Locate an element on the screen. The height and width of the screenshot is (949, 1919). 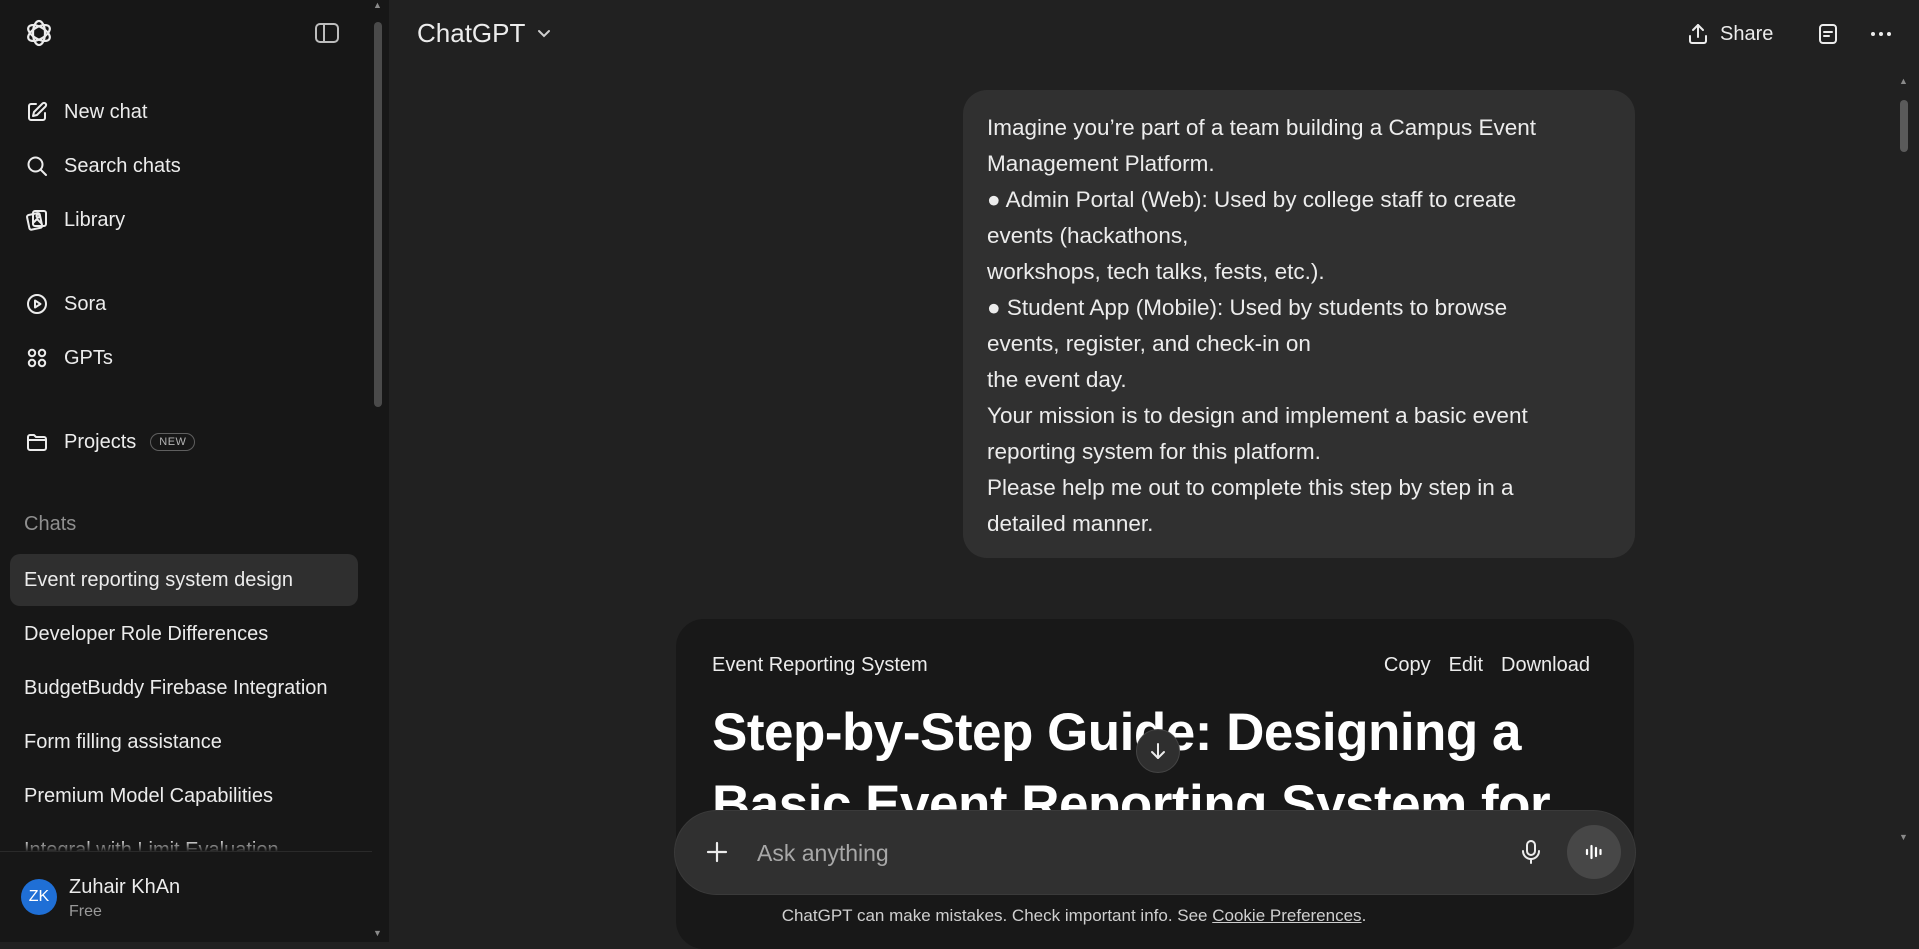
projects-button: Projects NEW is located at coordinates (184, 442).